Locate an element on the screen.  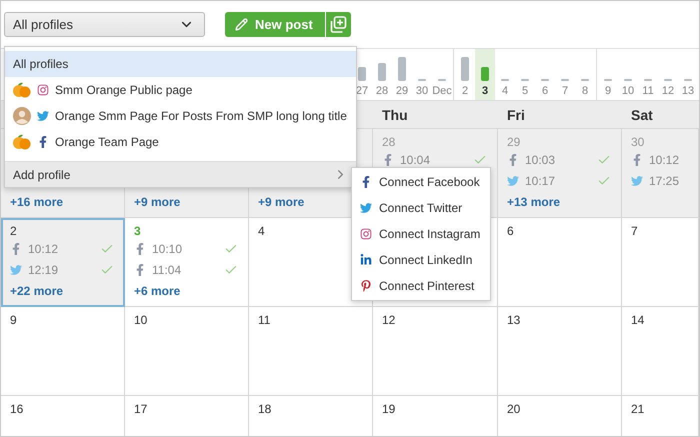
day-number: 3 is located at coordinates (138, 231).